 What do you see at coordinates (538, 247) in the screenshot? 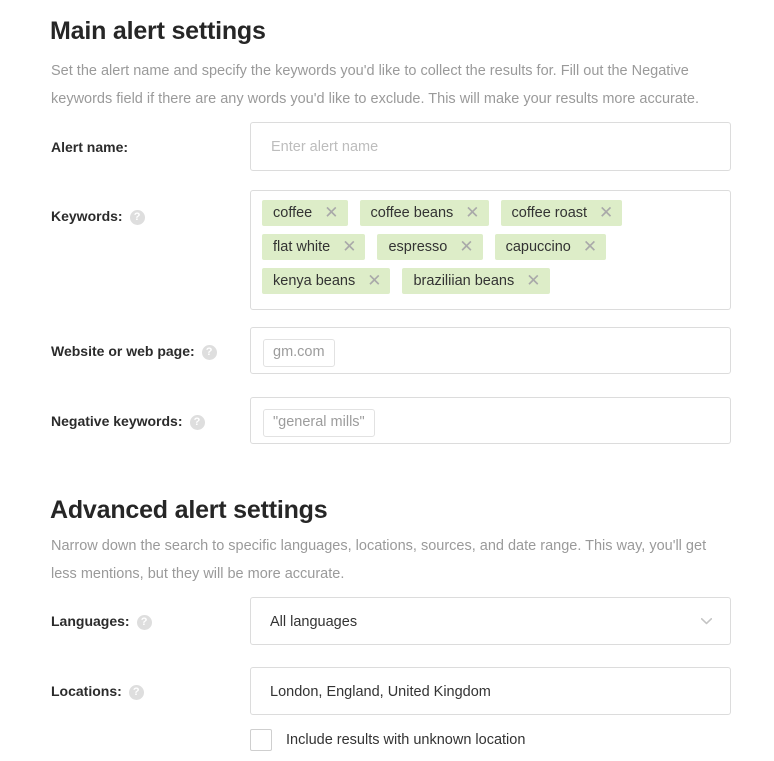
I see `keyword-tag-label: capuccino` at bounding box center [538, 247].